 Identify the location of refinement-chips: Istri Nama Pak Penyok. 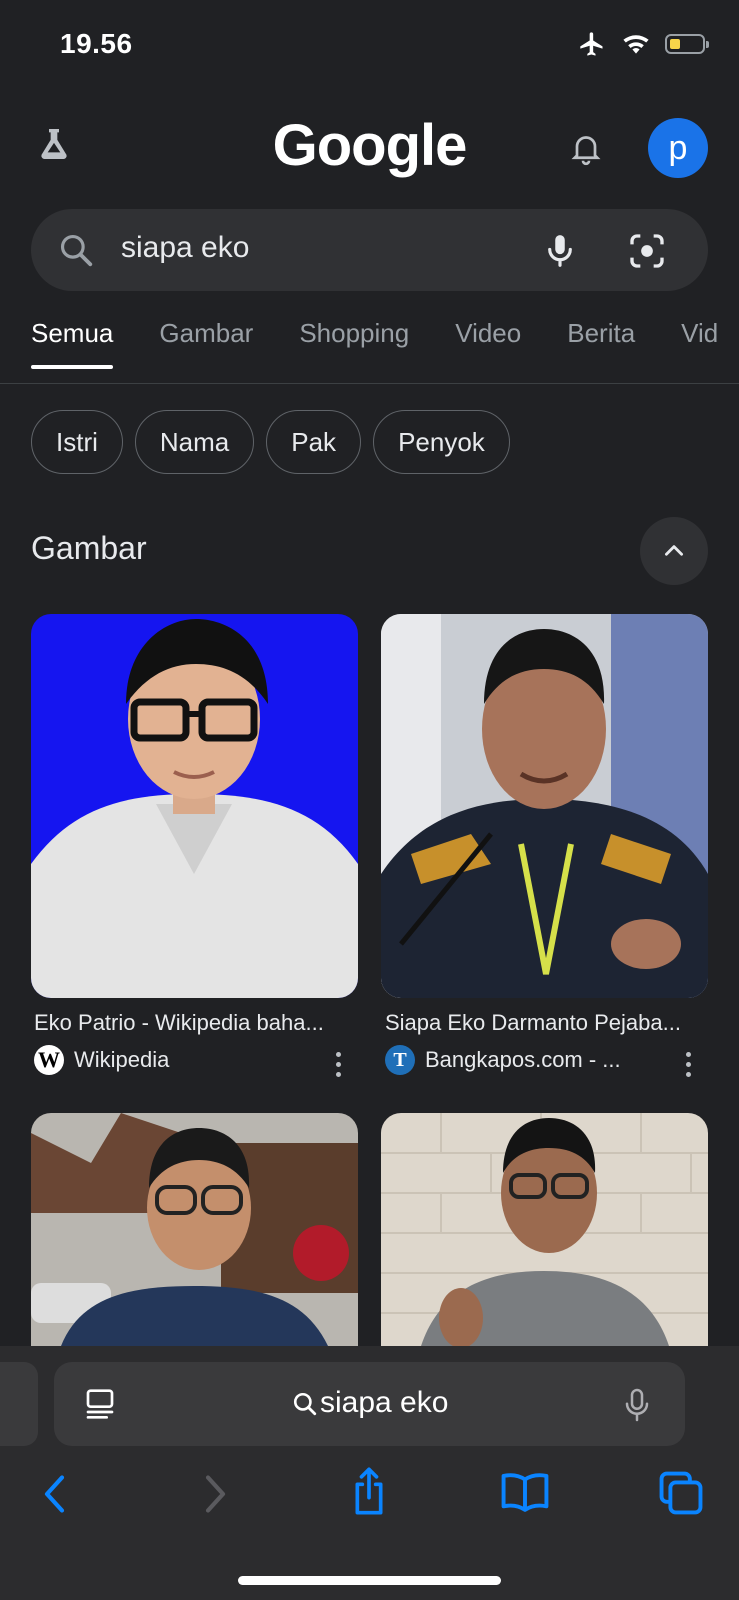
(270, 442).